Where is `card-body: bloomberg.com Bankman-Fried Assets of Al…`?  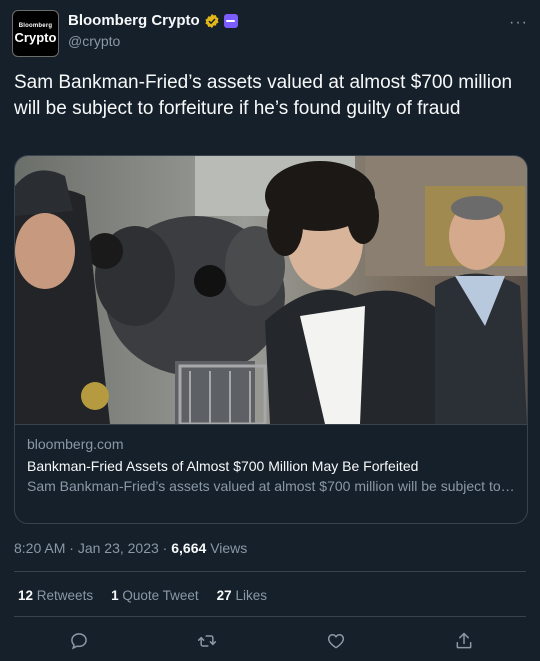
card-body: bloomberg.com Bankman-Fried Assets of Al… is located at coordinates (271, 465).